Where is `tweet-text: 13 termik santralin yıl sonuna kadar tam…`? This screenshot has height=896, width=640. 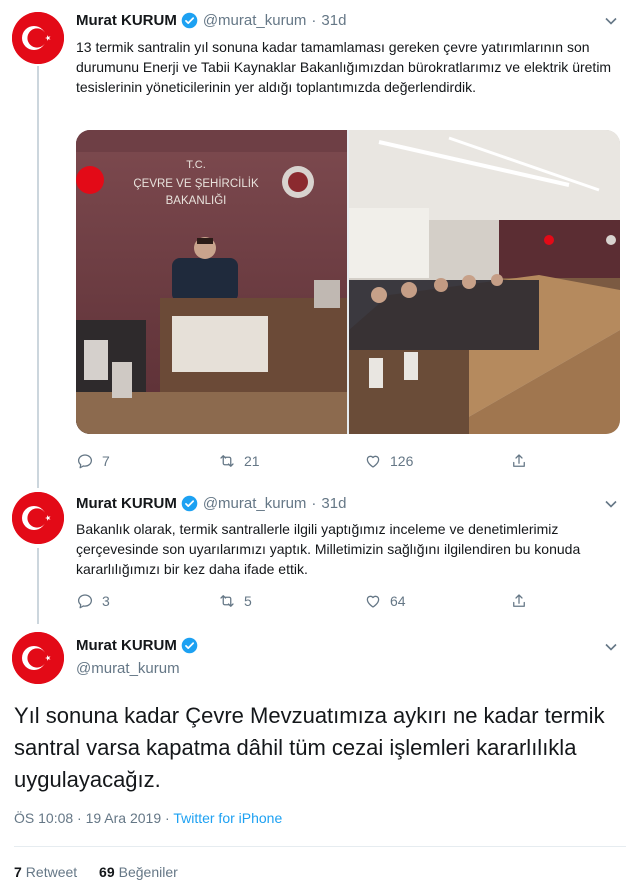
tweet-text: 13 termik santralin yıl sonuna kadar tam… is located at coordinates (344, 67).